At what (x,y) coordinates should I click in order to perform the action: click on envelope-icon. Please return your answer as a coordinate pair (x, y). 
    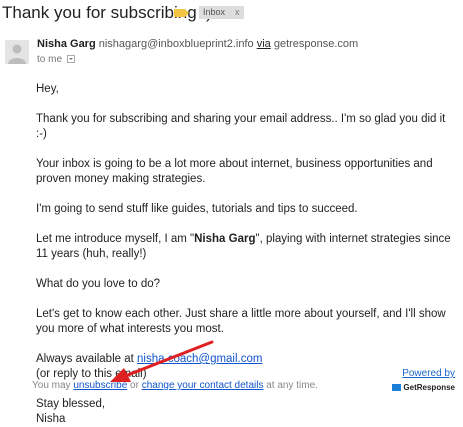
    Looking at the image, I should click on (397, 388).